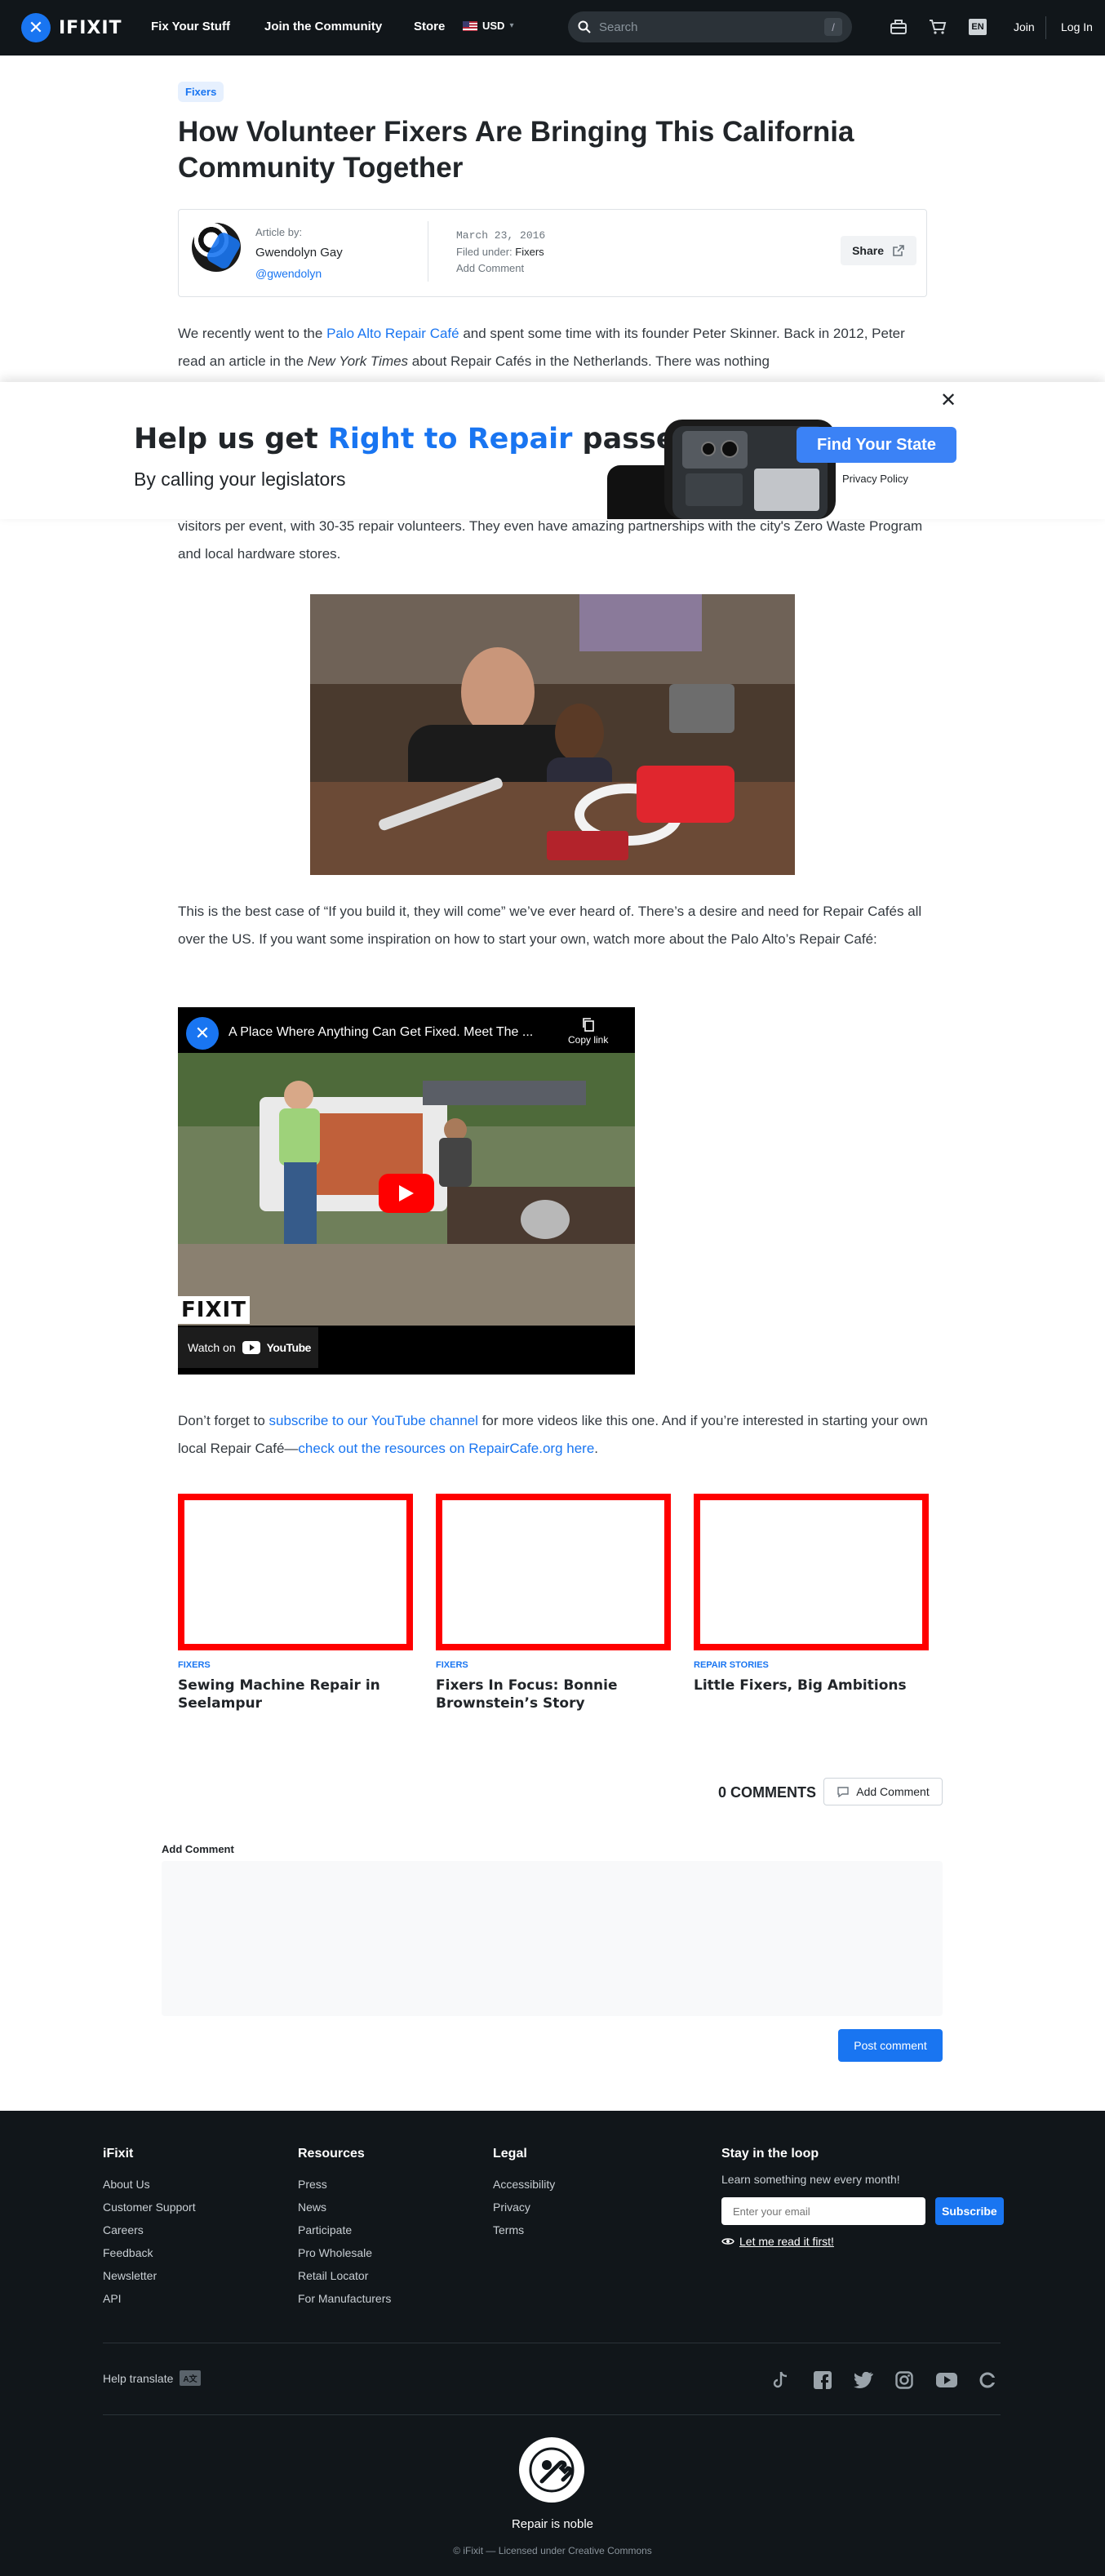 This screenshot has height=2576, width=1105. Describe the element at coordinates (877, 445) in the screenshot. I see `find-your-state-button: Find Your State` at that location.